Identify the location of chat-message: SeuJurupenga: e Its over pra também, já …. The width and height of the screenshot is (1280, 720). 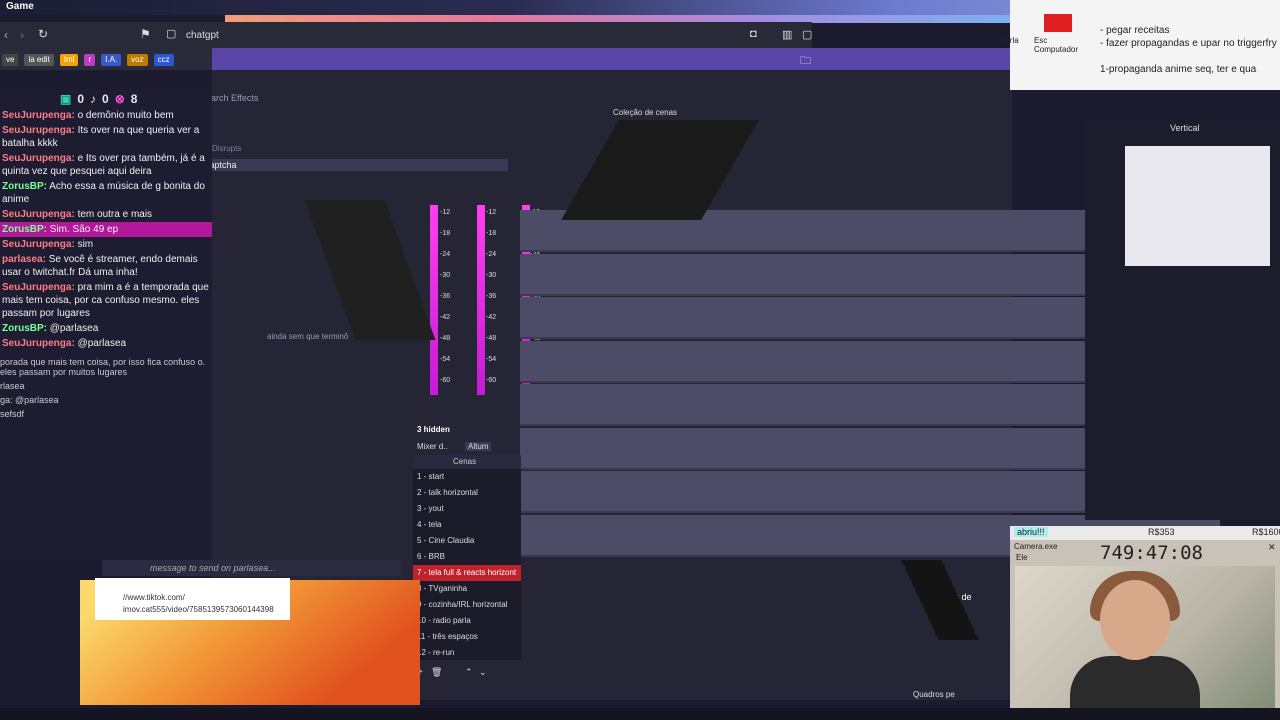
(106, 165).